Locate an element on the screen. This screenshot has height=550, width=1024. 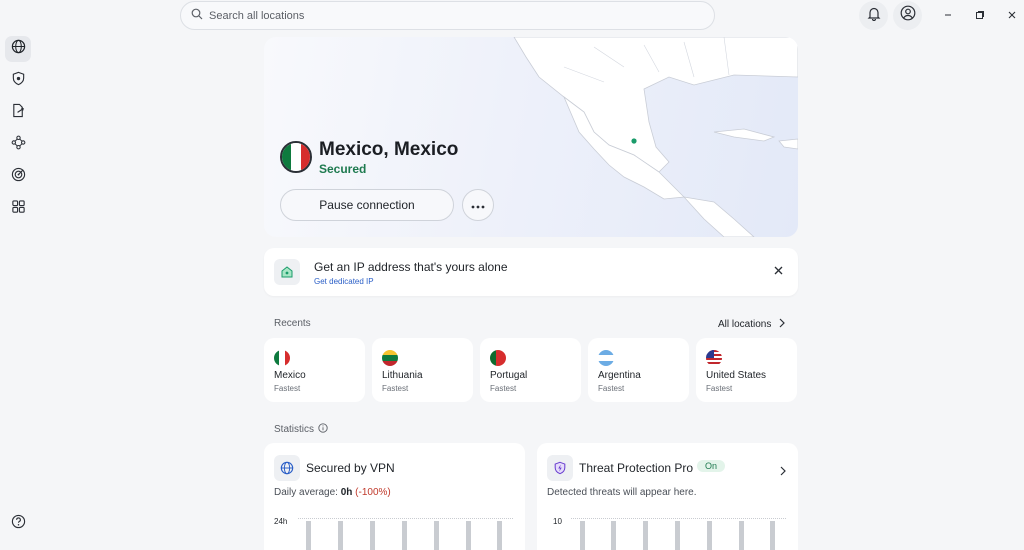
pause-connection-button: Pause connection is located at coordinates (367, 205).